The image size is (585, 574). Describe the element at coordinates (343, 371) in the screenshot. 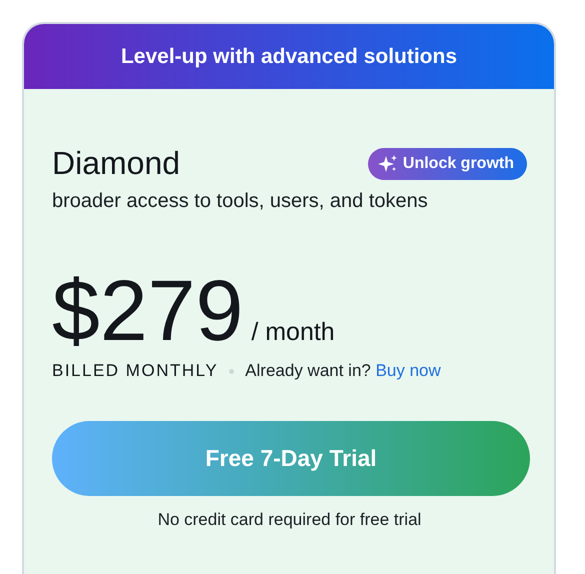

I see `buy-prompt: Already want in? Buy now` at that location.